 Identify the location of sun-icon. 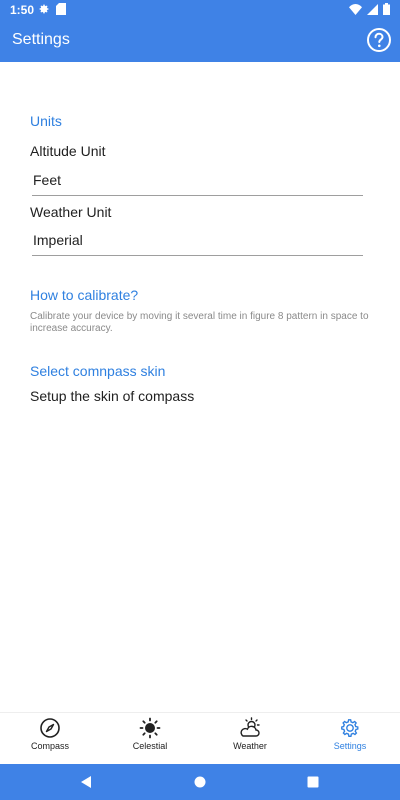
(150, 728).